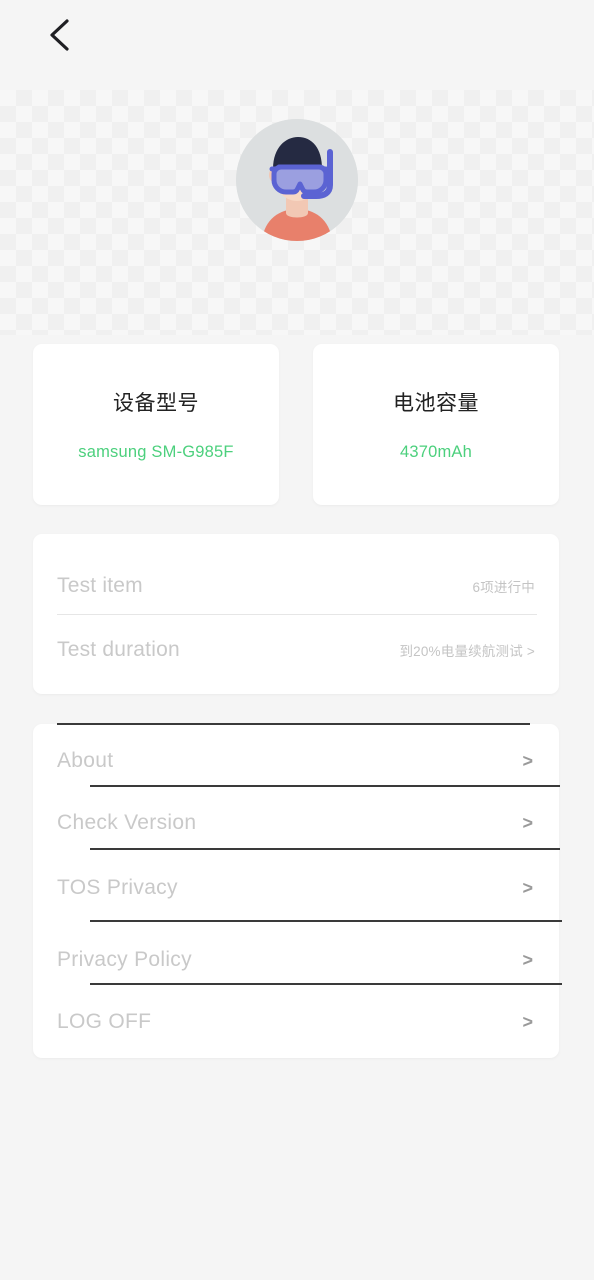 The image size is (594, 1280). I want to click on menu-item-about: About >, so click(296, 761).